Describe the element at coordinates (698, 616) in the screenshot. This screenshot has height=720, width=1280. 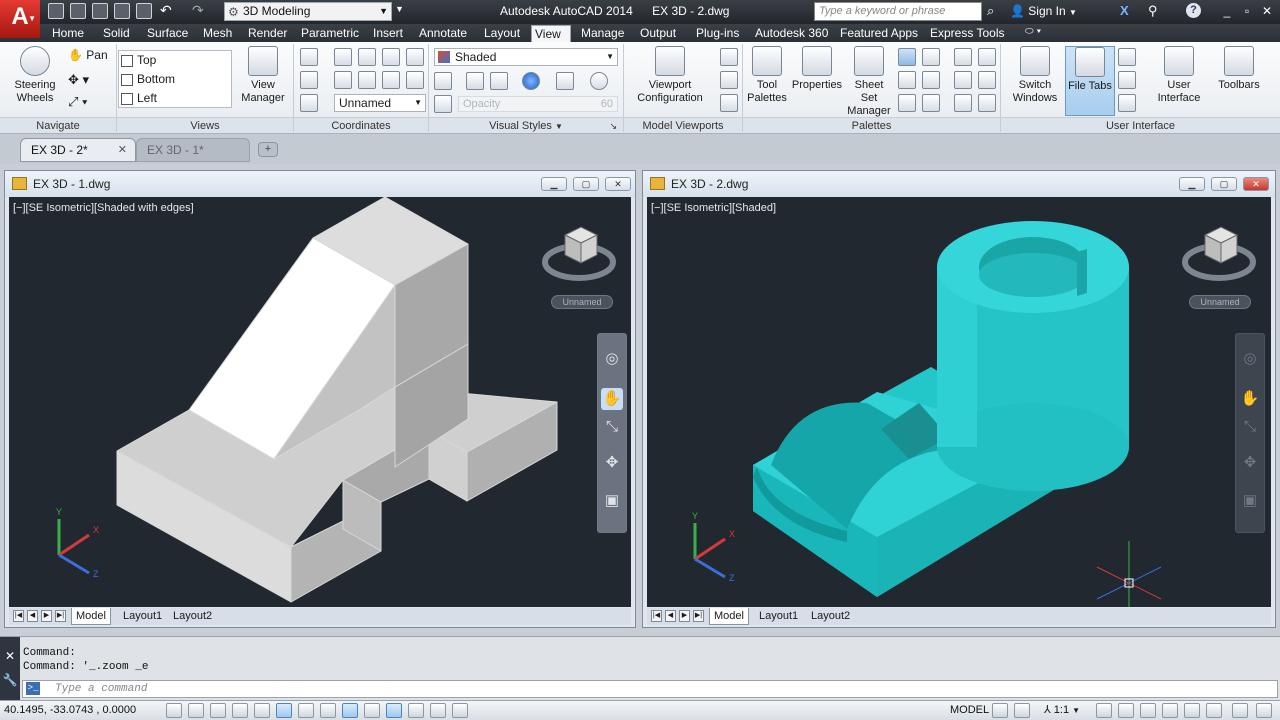
I see `last-layout-icon: ▶|` at that location.